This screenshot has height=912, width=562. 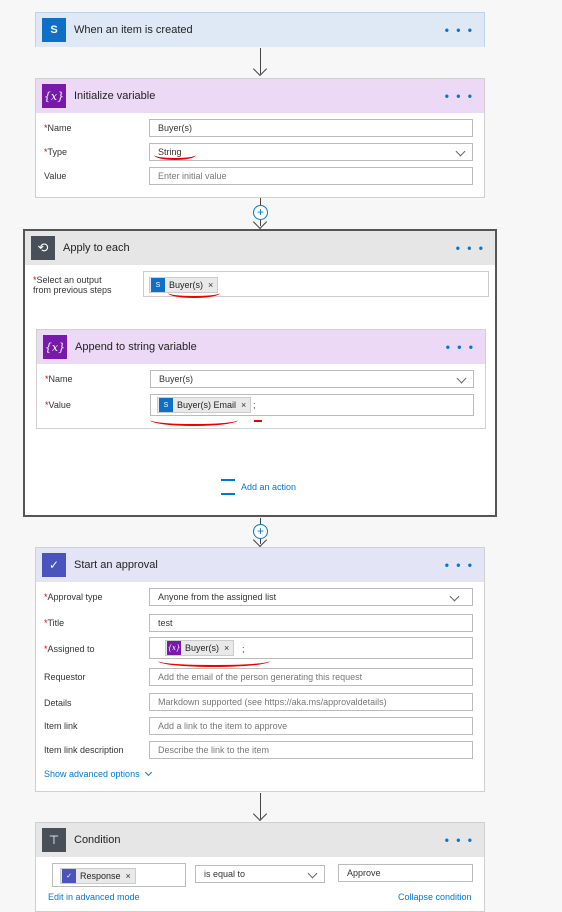 What do you see at coordinates (311, 726) in the screenshot?
I see `item-link-input: Add a link to the item to approve` at bounding box center [311, 726].